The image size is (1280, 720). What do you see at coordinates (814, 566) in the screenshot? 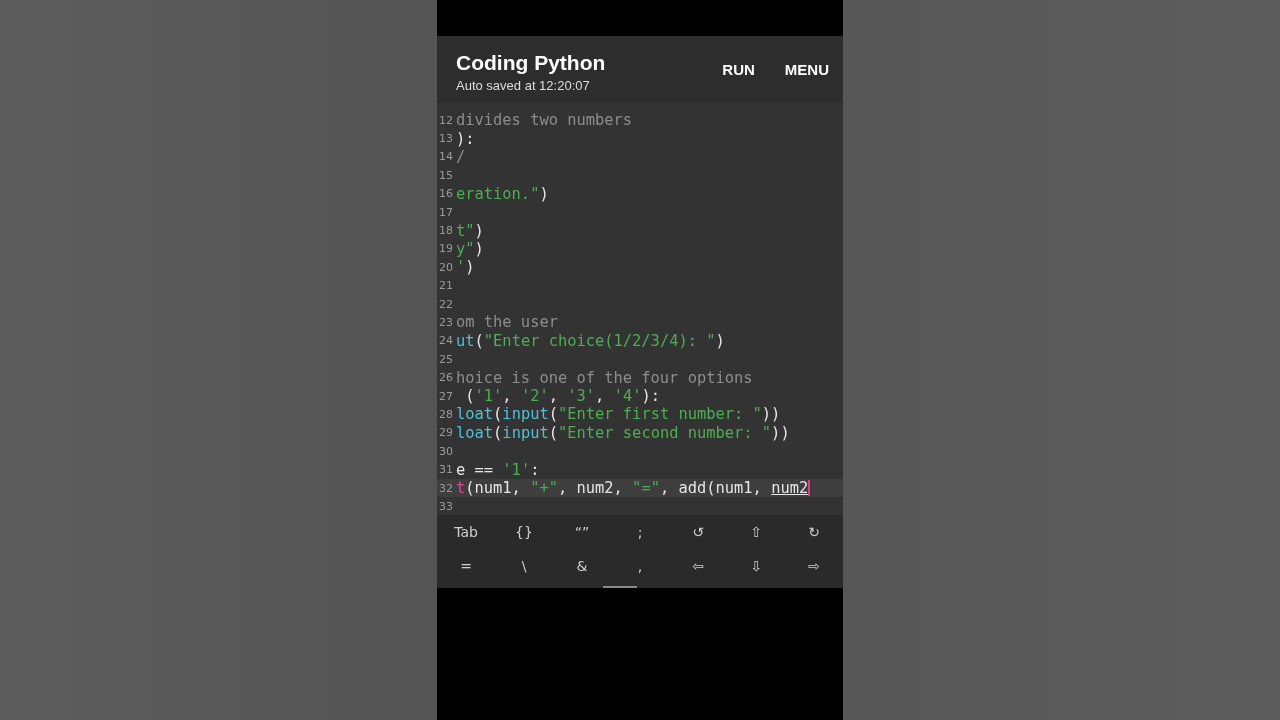
I see `key-button: ⇨` at bounding box center [814, 566].